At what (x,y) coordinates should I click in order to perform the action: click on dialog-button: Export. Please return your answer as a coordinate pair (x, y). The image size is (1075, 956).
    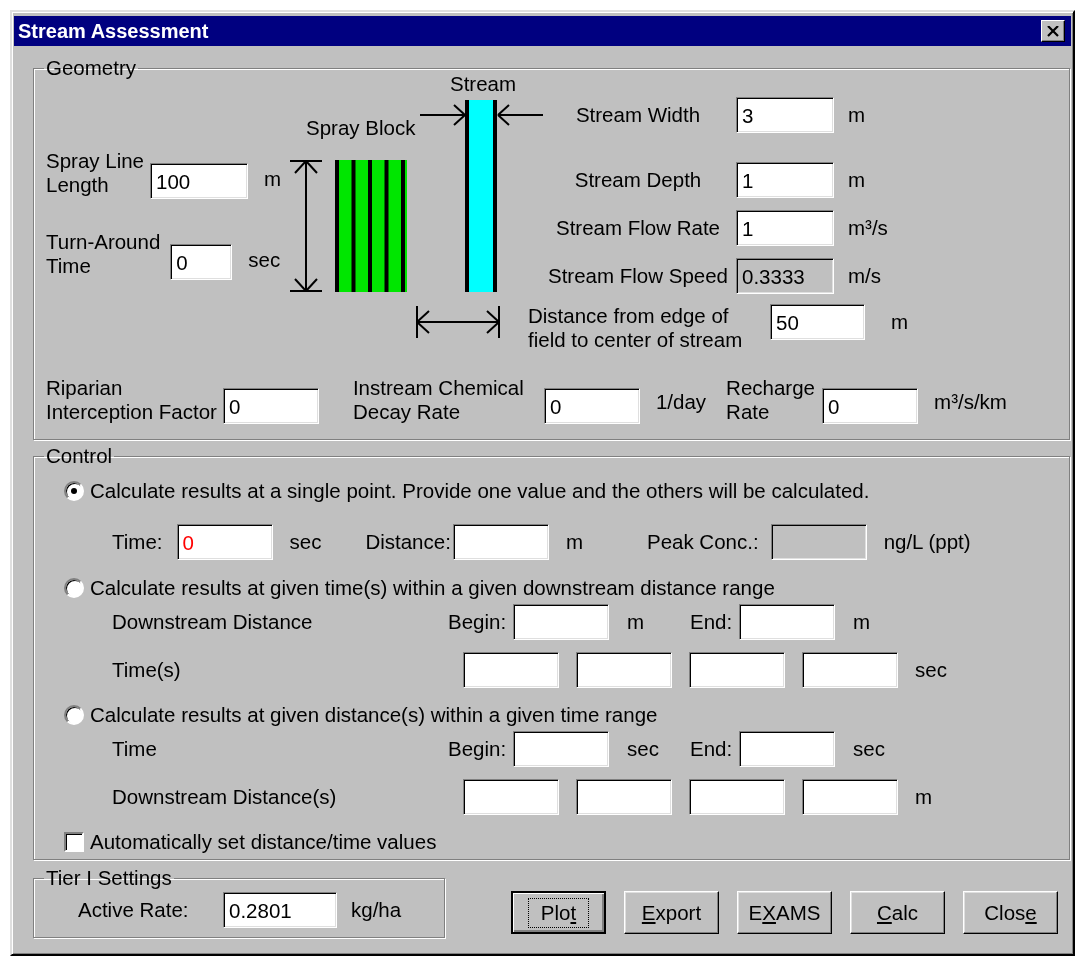
    Looking at the image, I should click on (671, 912).